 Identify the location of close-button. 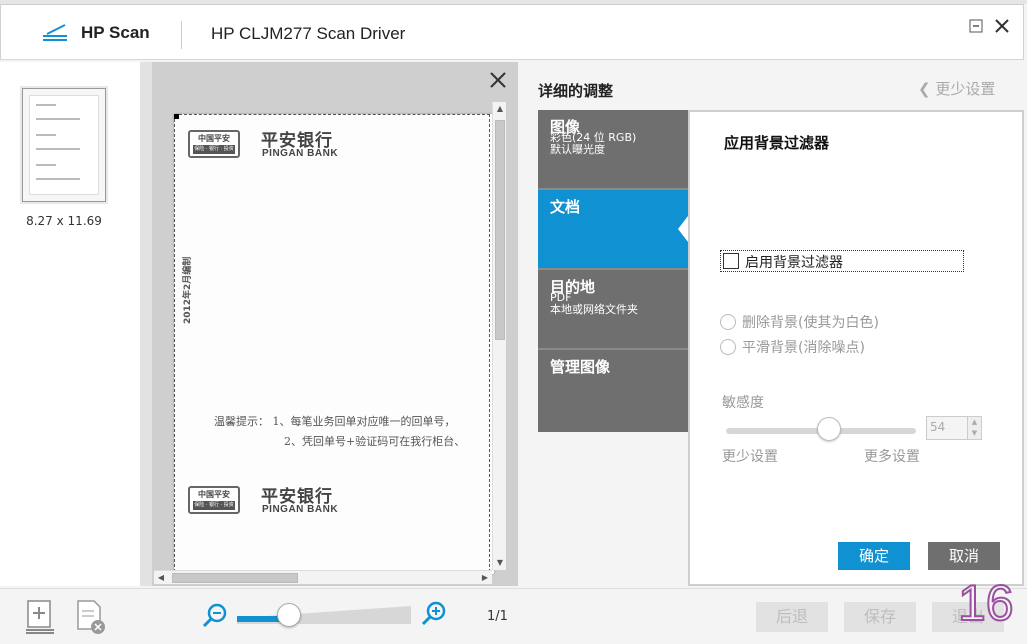
(1002, 26).